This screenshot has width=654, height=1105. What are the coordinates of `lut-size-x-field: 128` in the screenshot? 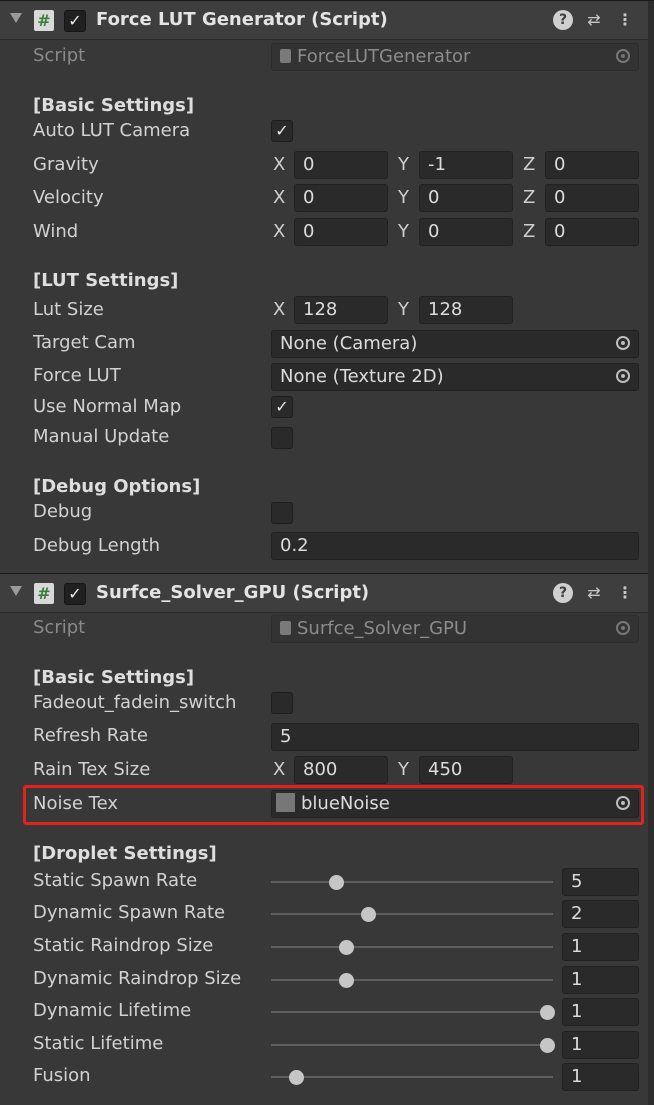 It's located at (341, 310).